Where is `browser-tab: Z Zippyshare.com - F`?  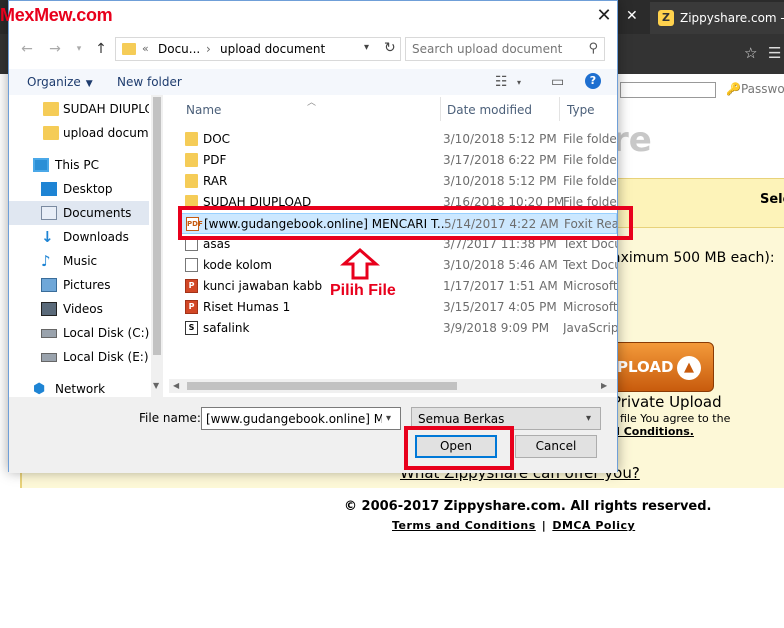 browser-tab: Z Zippyshare.com - F is located at coordinates (717, 18).